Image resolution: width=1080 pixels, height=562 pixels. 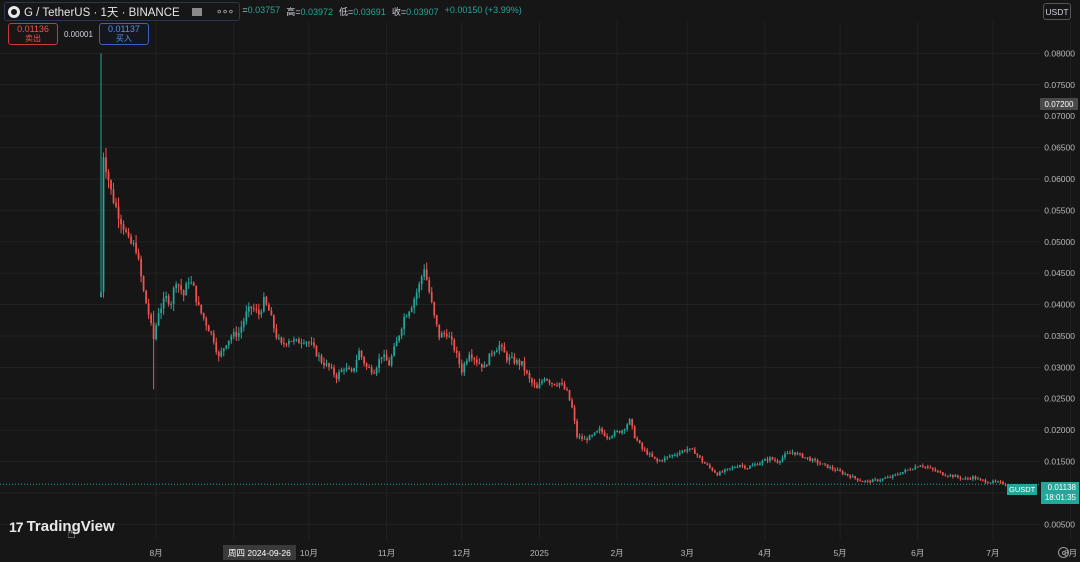 I want to click on price-tick-label: 0.00500, so click(x=1059, y=524).